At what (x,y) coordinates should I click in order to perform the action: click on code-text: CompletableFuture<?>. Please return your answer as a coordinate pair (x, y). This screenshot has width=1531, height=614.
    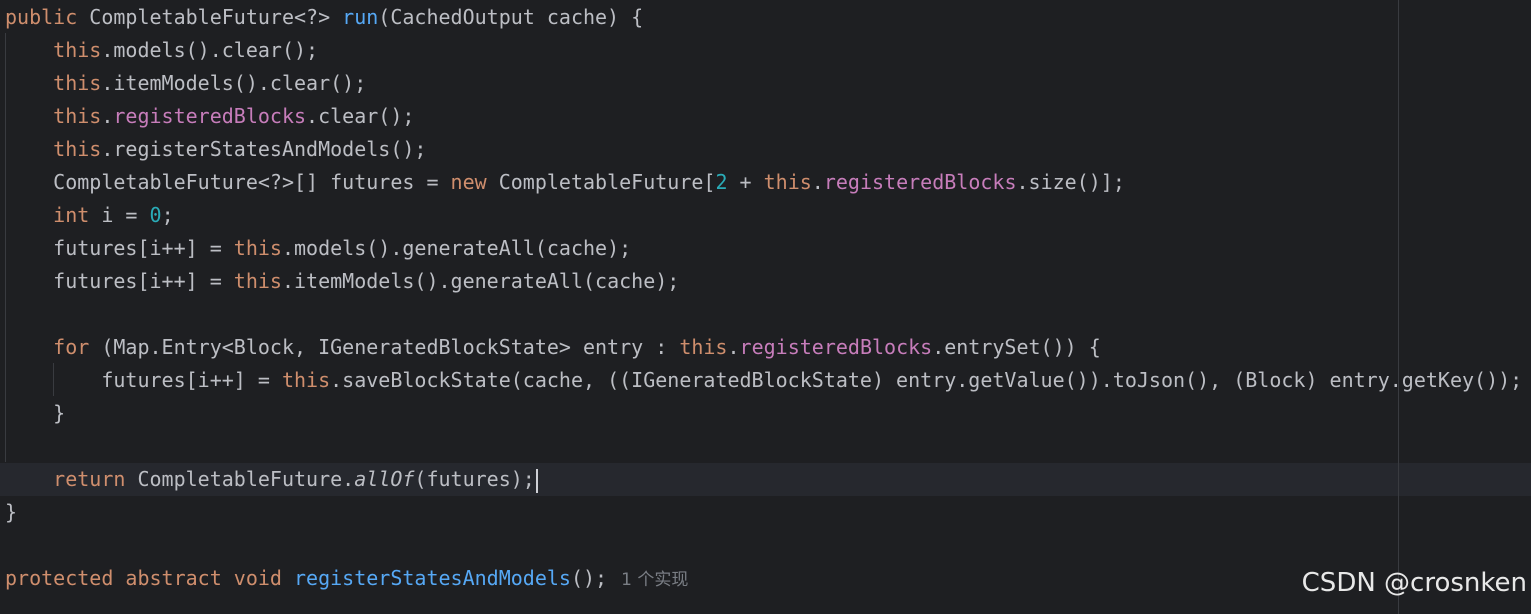
    Looking at the image, I should click on (210, 17).